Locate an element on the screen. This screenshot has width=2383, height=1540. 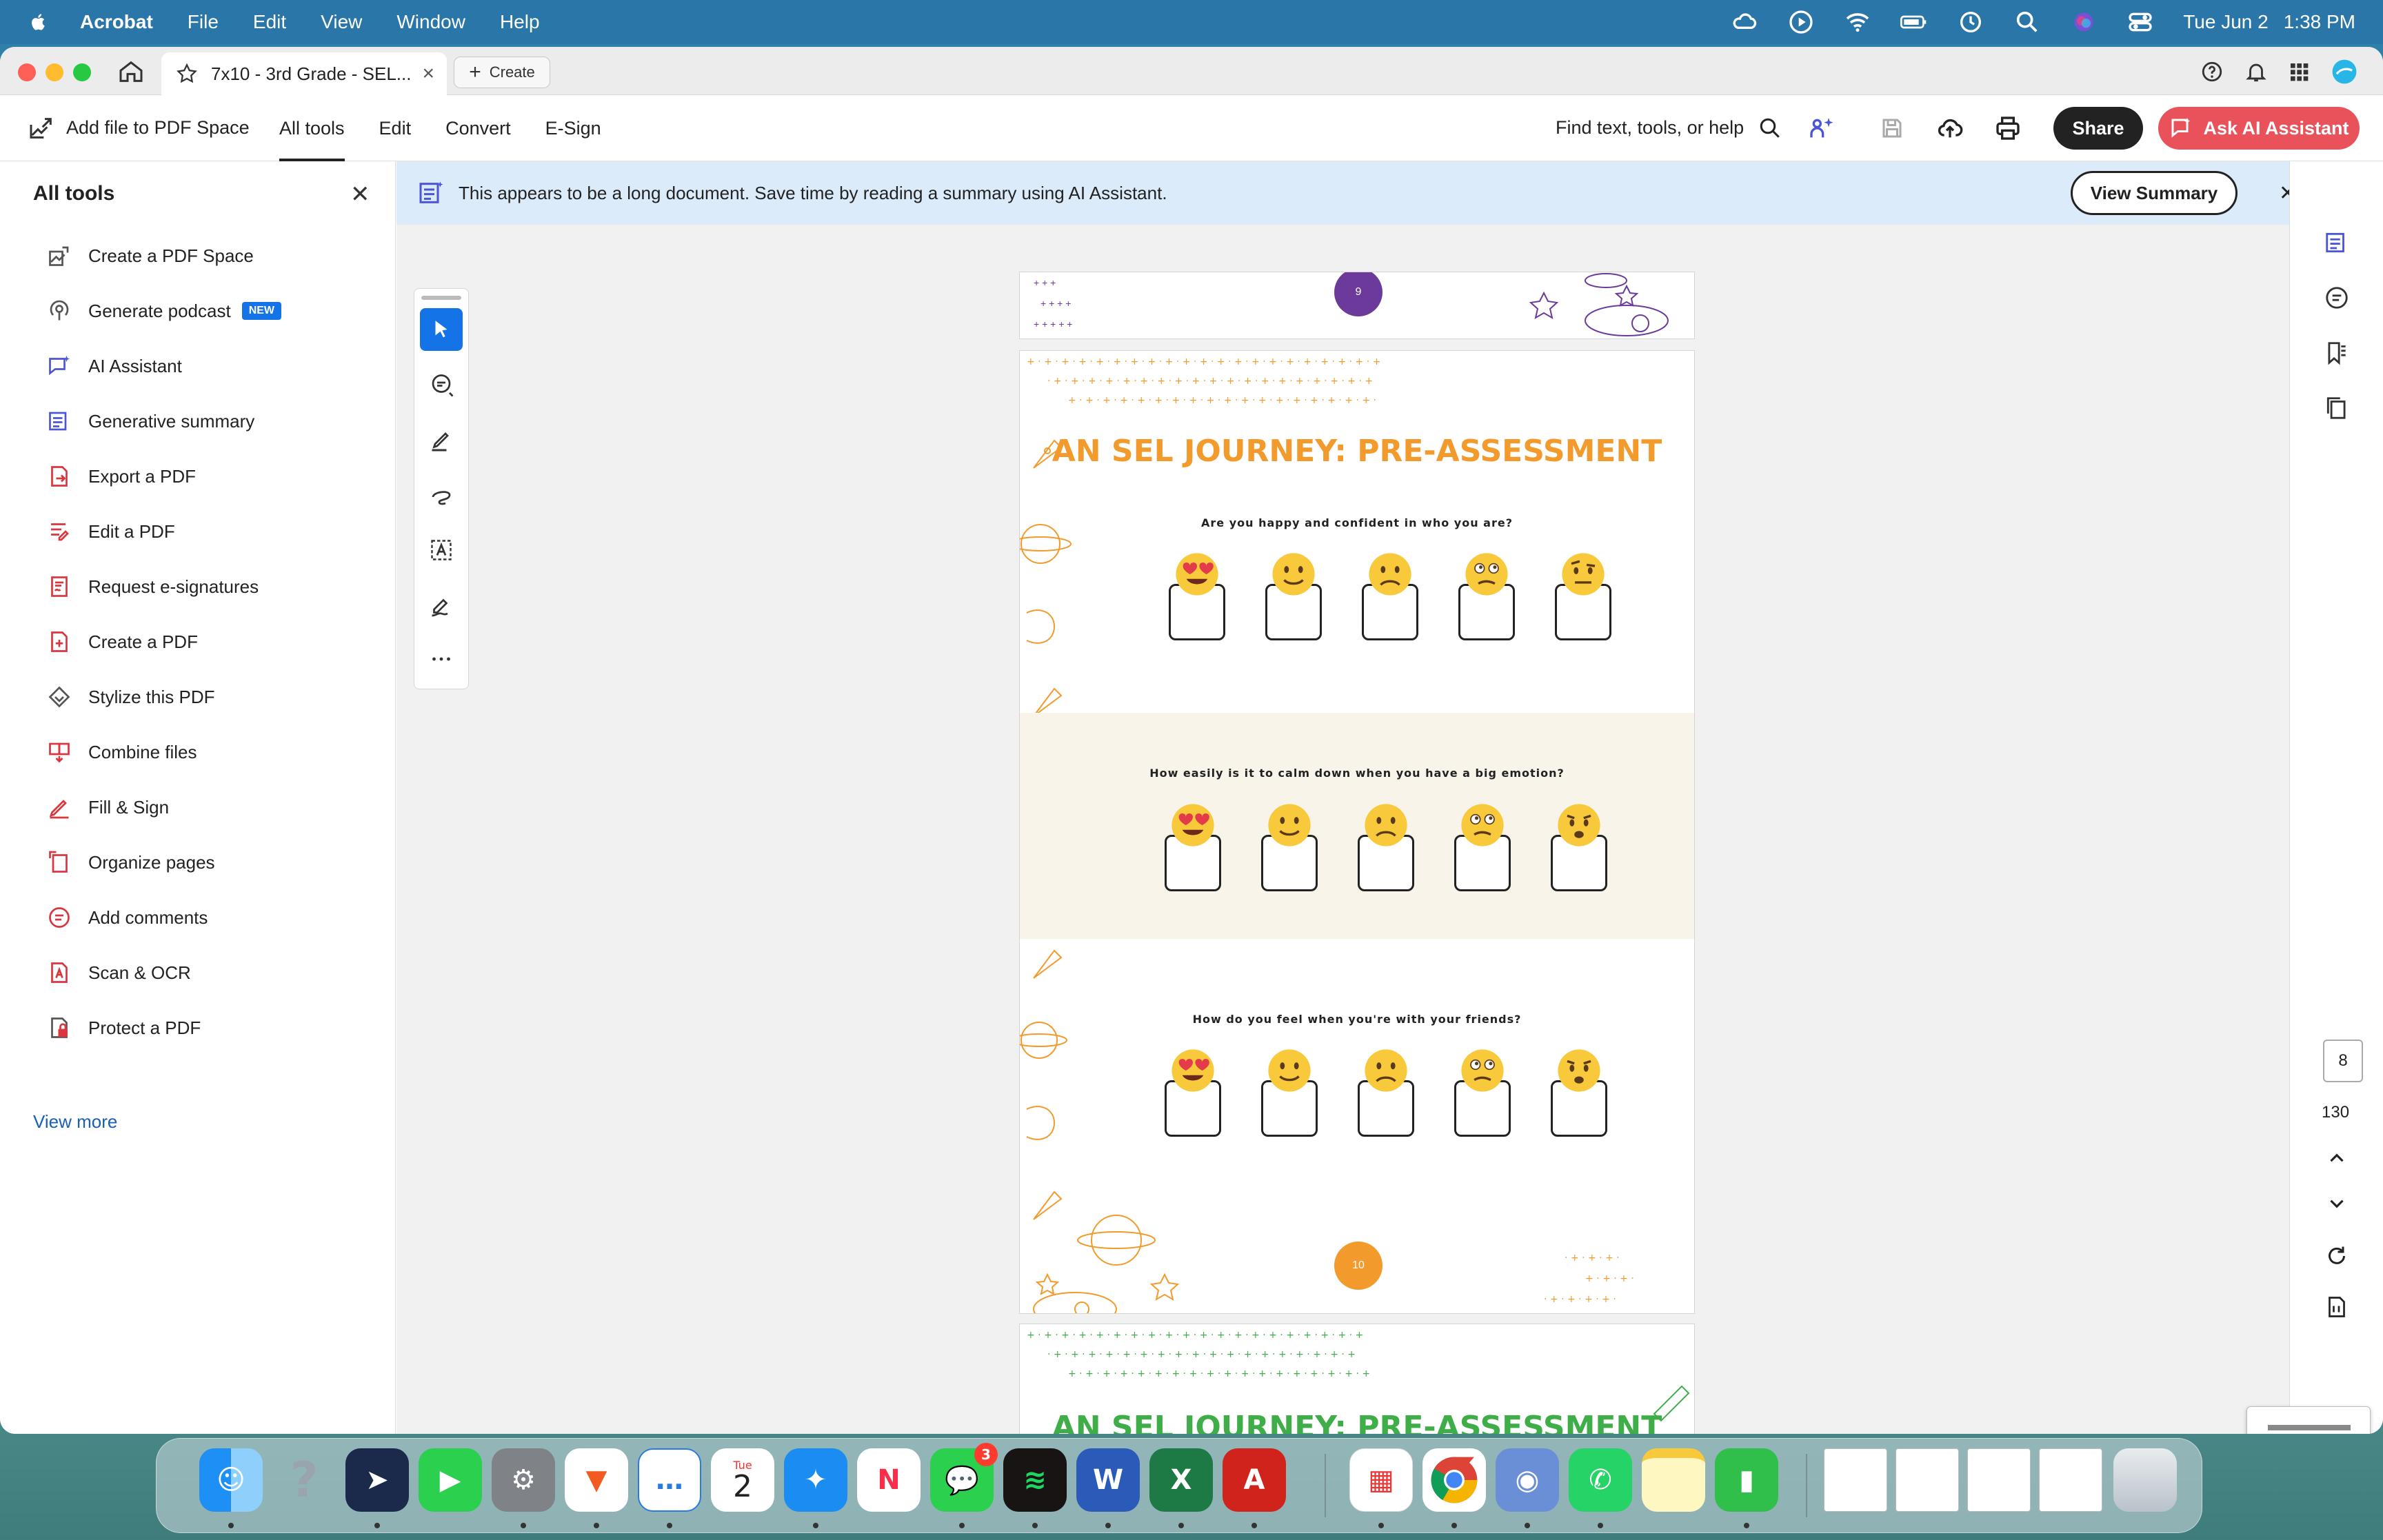
star-icon is located at coordinates (187, 74).